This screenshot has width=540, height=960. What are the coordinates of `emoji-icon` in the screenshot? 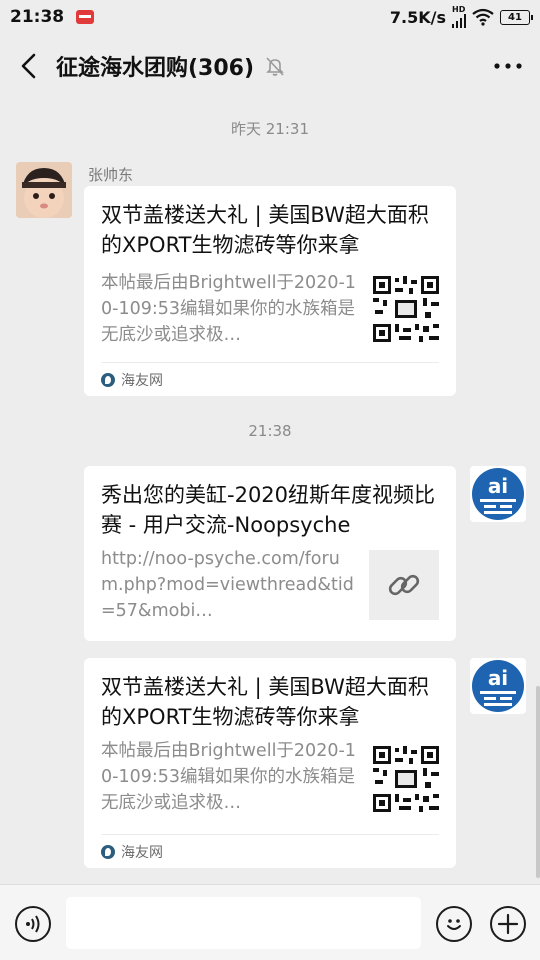 It's located at (454, 924).